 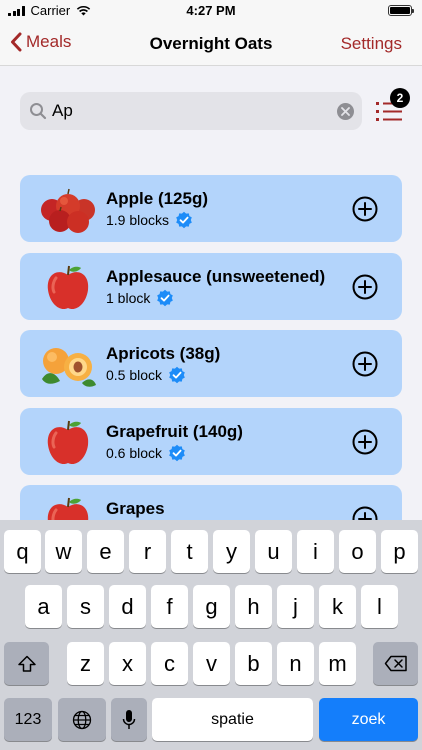 I want to click on search-bar, so click(x=191, y=111).